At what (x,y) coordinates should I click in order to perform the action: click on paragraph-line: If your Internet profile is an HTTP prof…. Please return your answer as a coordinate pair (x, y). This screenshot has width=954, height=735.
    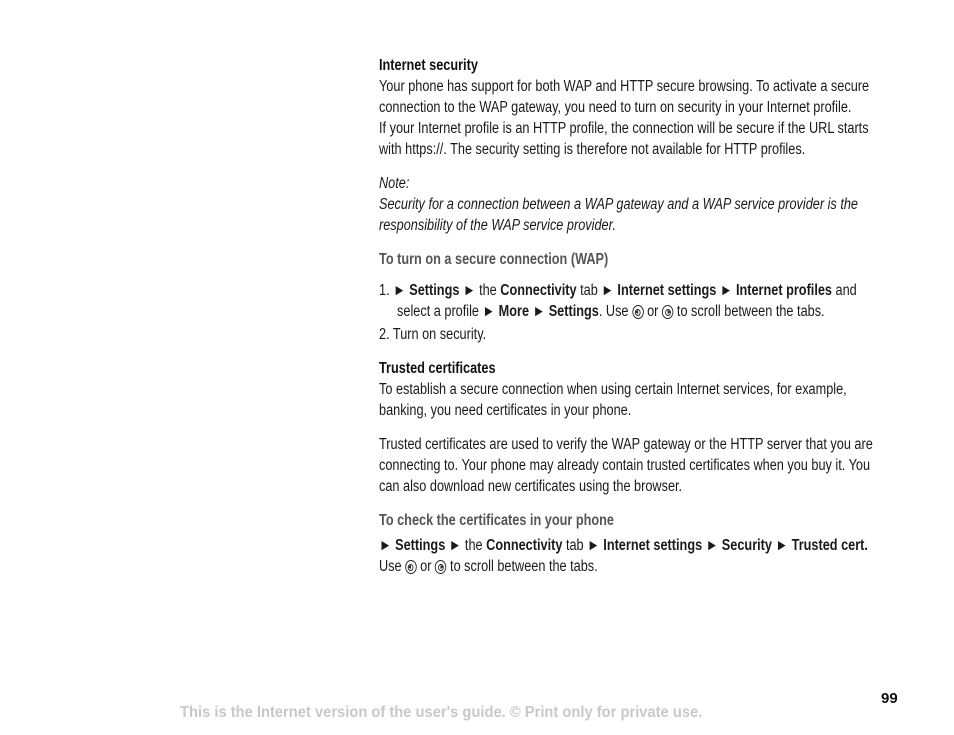
    Looking at the image, I should click on (624, 128).